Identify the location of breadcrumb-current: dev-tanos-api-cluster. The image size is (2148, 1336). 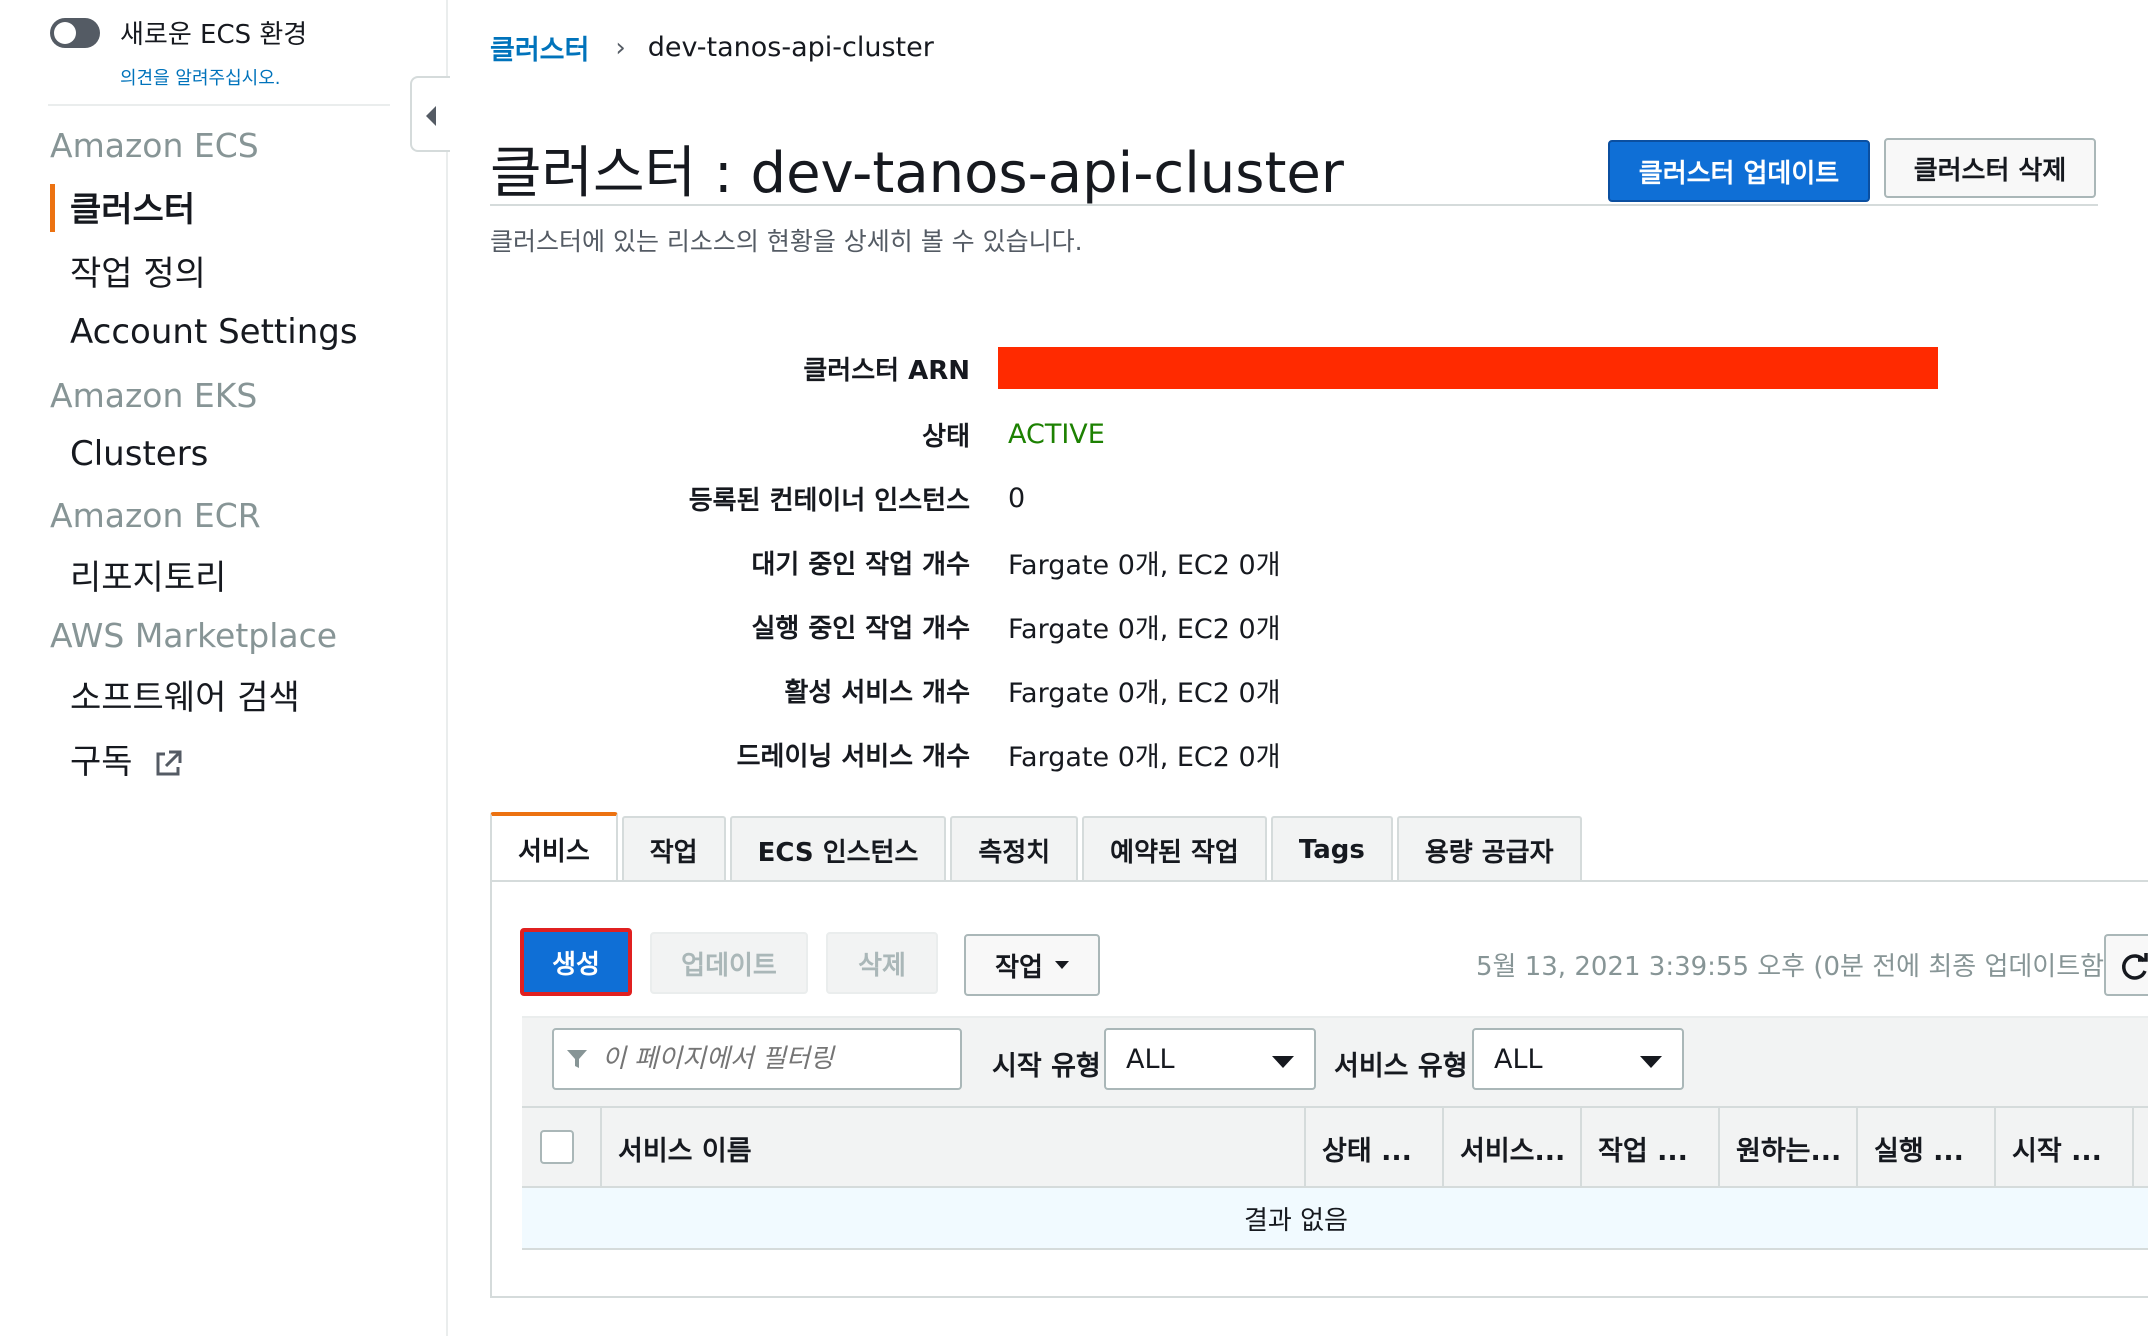
(790, 47).